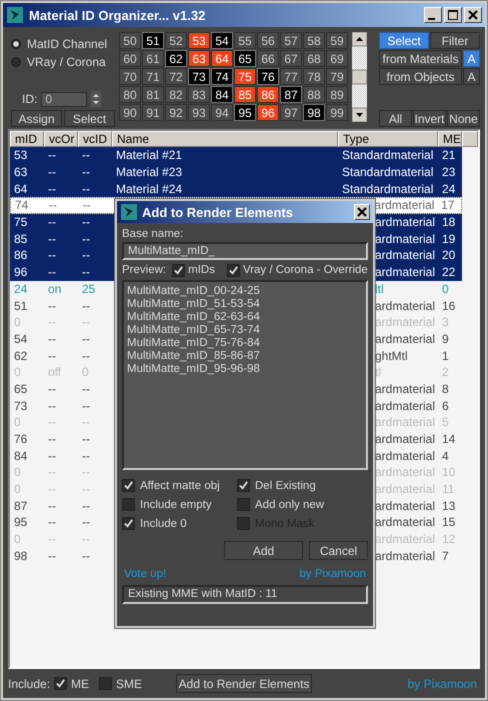 This screenshot has height=701, width=488. I want to click on table-cell-text: 11, so click(448, 489).